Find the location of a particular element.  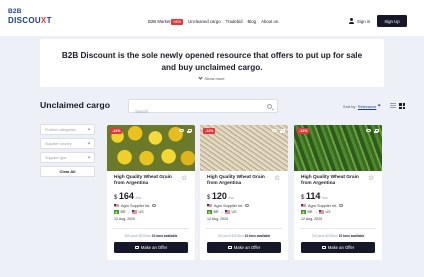

old-price: Old price $200/ton is located at coordinates (324, 236).